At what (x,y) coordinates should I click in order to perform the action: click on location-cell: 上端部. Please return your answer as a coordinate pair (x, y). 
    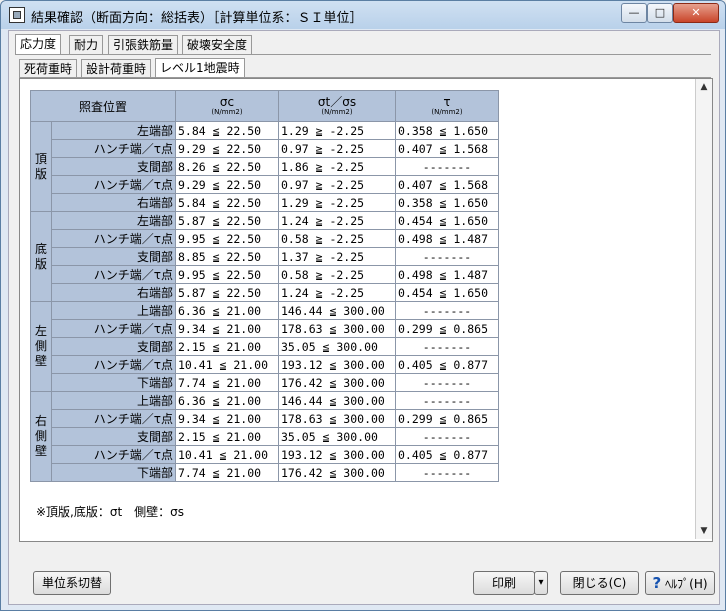
    Looking at the image, I should click on (113, 400).